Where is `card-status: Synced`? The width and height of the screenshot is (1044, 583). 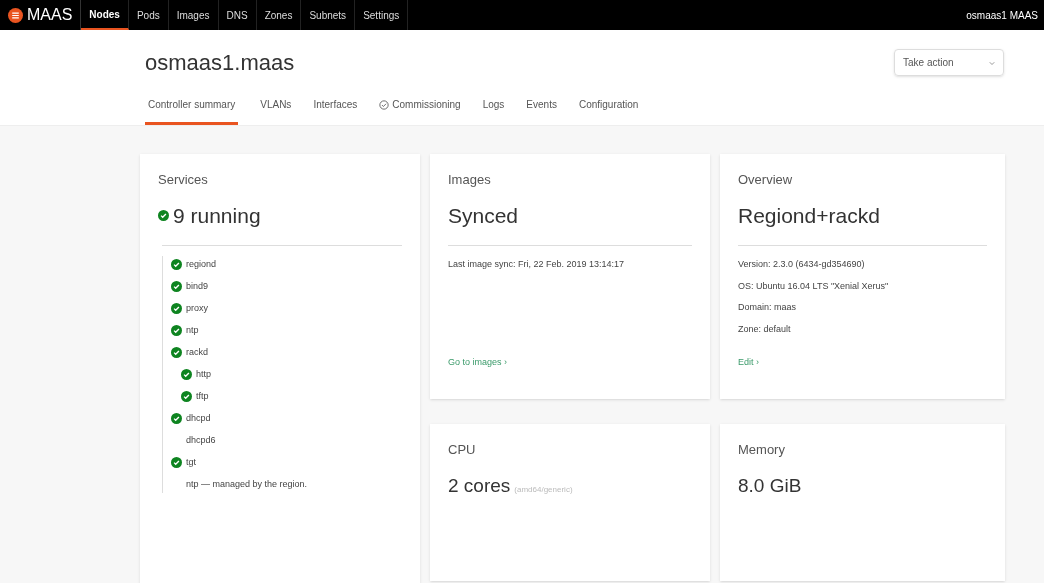
card-status: Synced is located at coordinates (484, 215).